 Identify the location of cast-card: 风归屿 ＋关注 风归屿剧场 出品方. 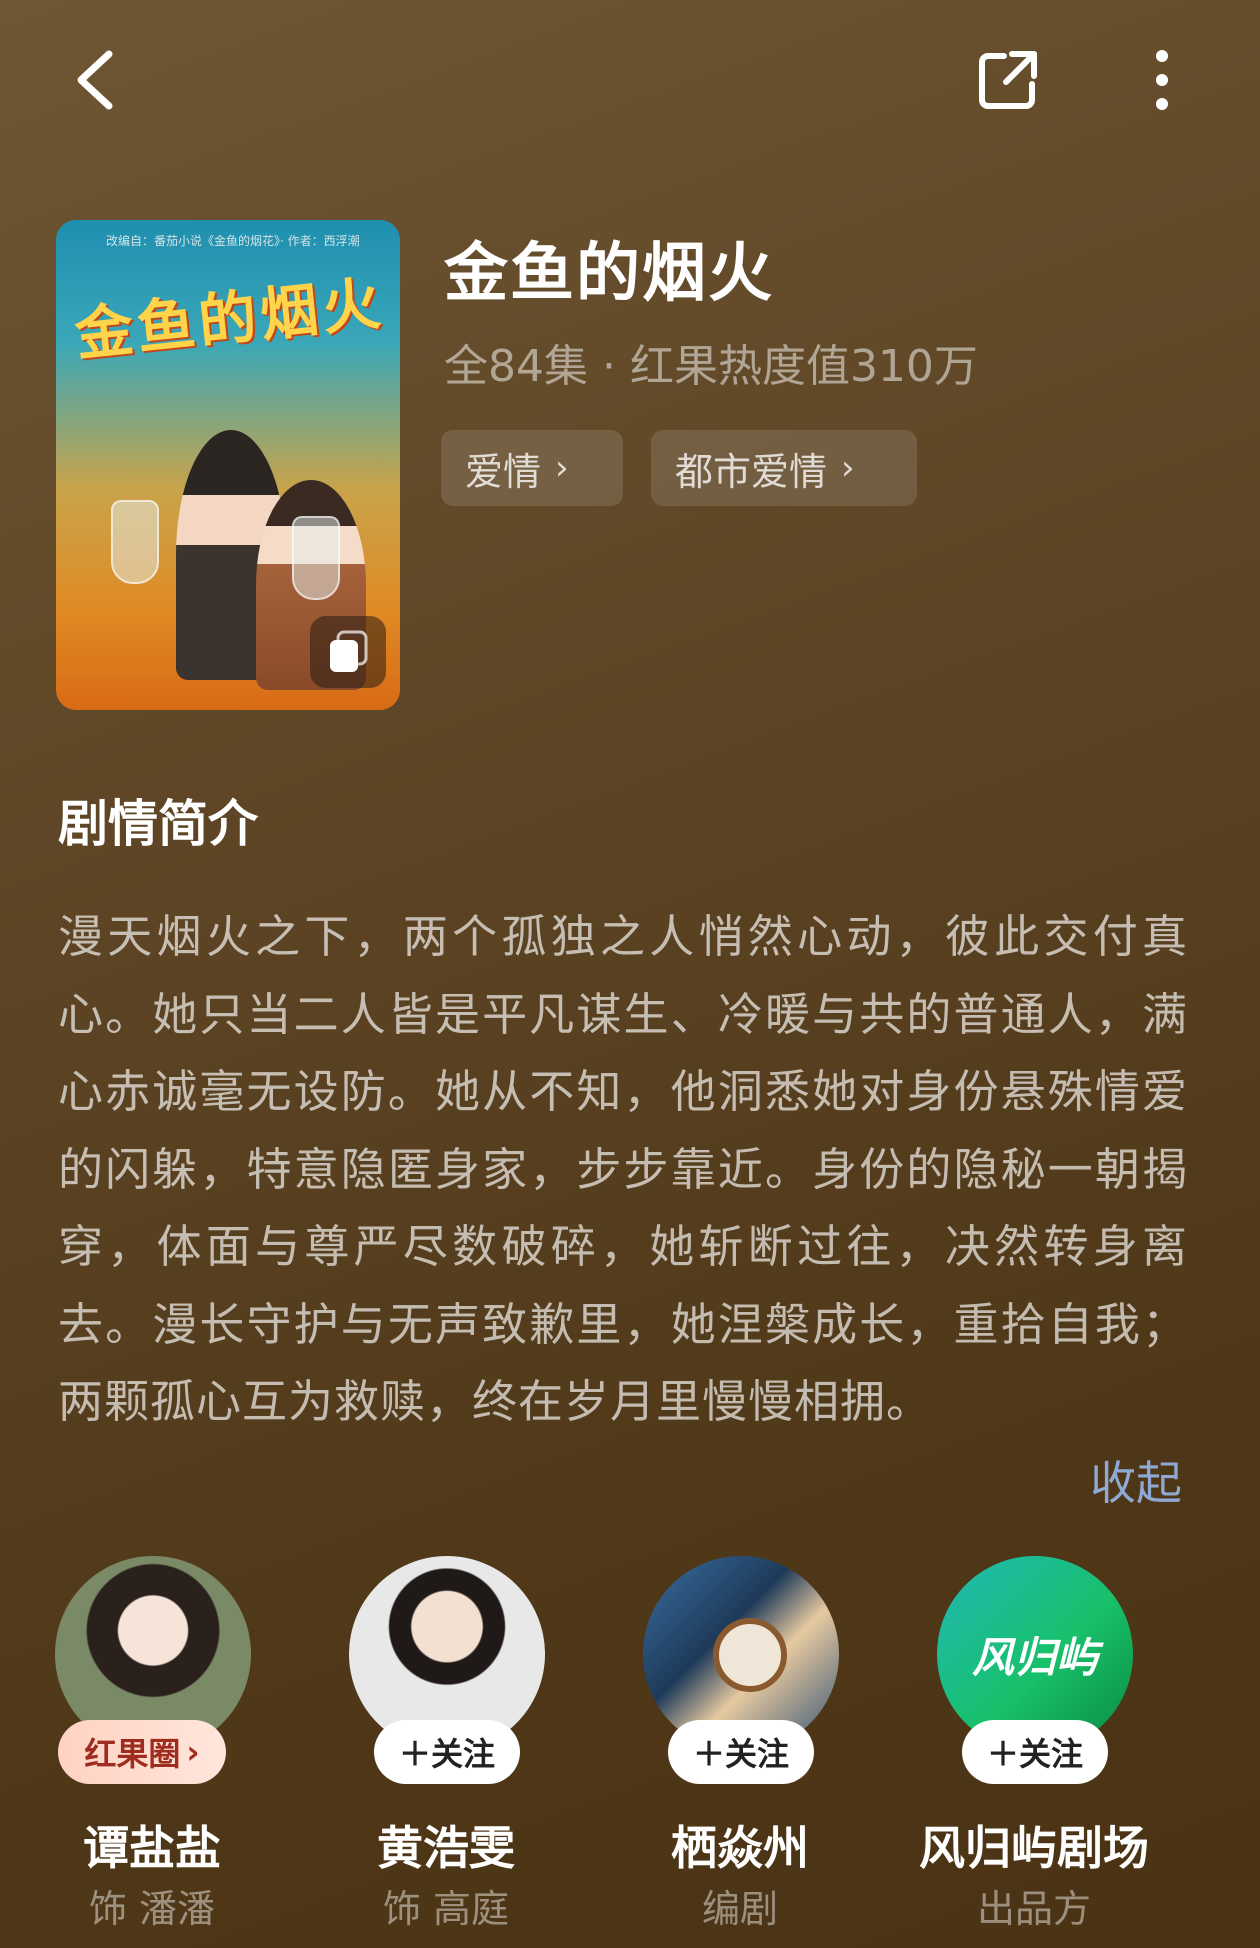
(1034, 1746).